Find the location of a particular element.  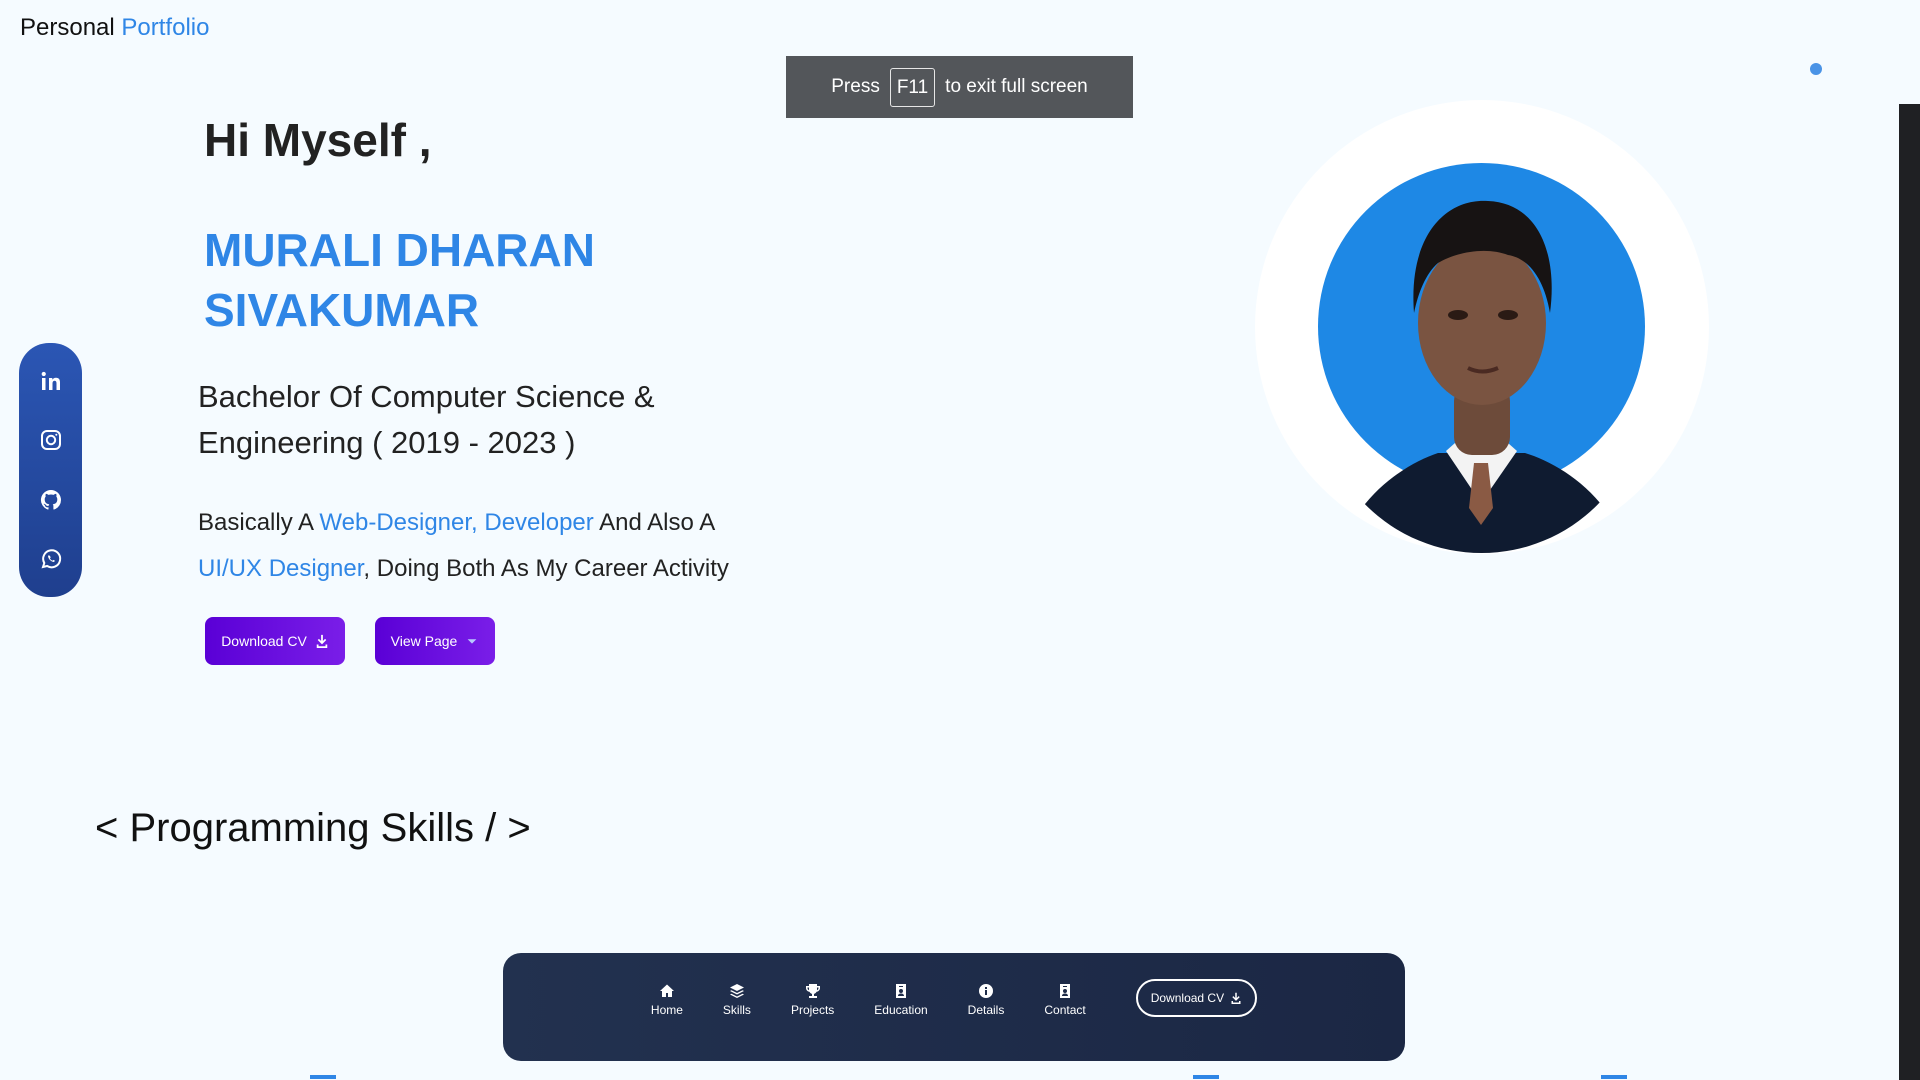

home-icon is located at coordinates (666, 990).